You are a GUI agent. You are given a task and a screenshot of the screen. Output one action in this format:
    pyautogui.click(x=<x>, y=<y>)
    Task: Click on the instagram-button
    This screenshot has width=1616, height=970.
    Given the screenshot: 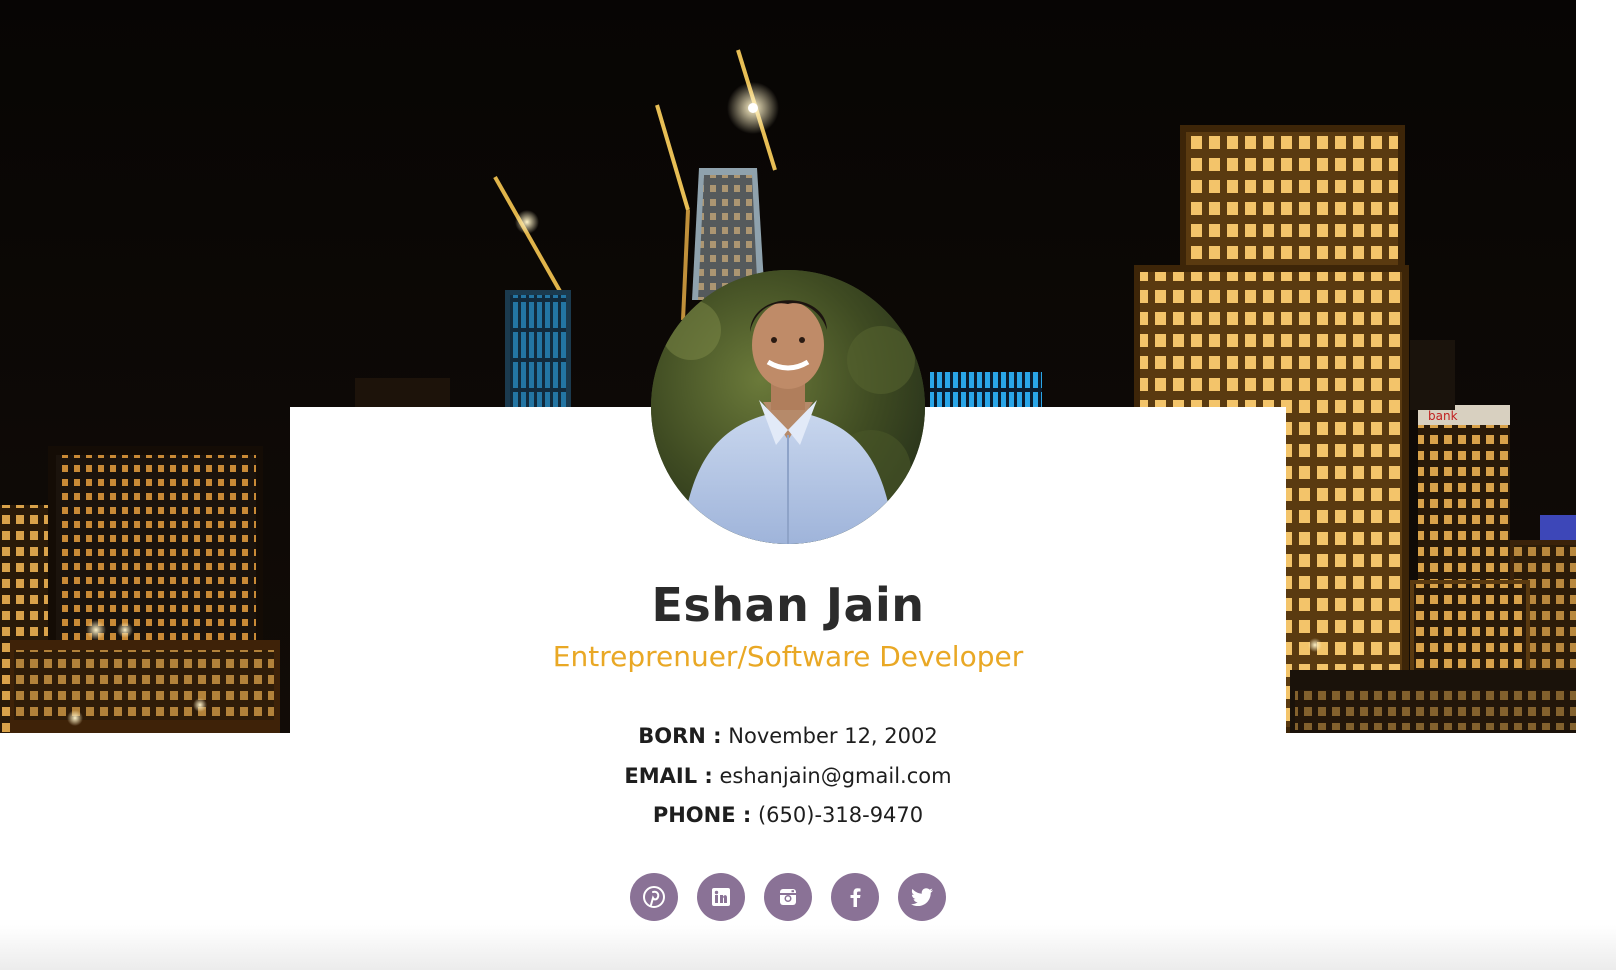 What is the action you would take?
    pyautogui.click(x=788, y=897)
    